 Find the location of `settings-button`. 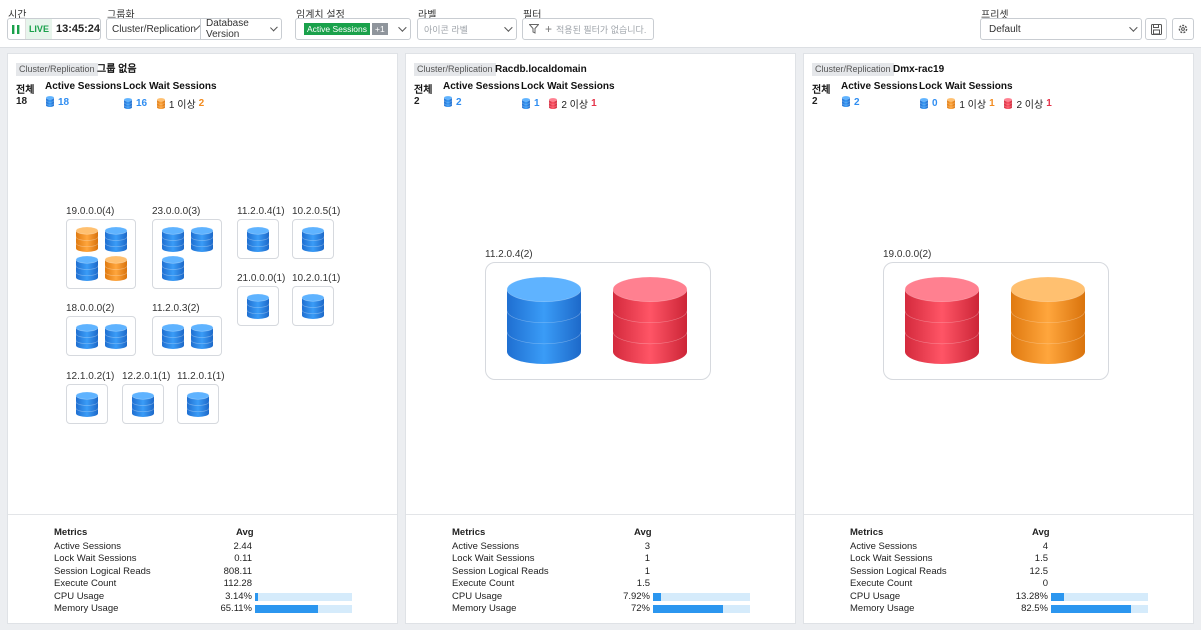

settings-button is located at coordinates (1183, 29).